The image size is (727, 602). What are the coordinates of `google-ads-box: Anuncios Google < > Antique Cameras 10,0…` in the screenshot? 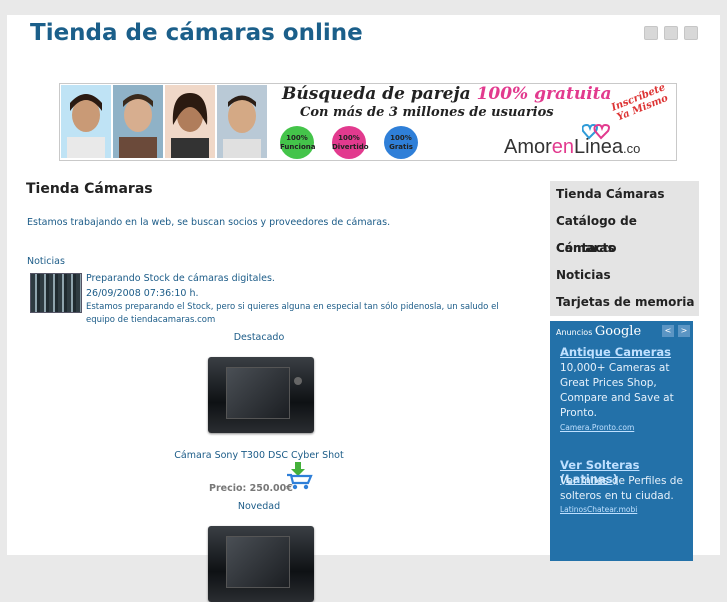 It's located at (621, 441).